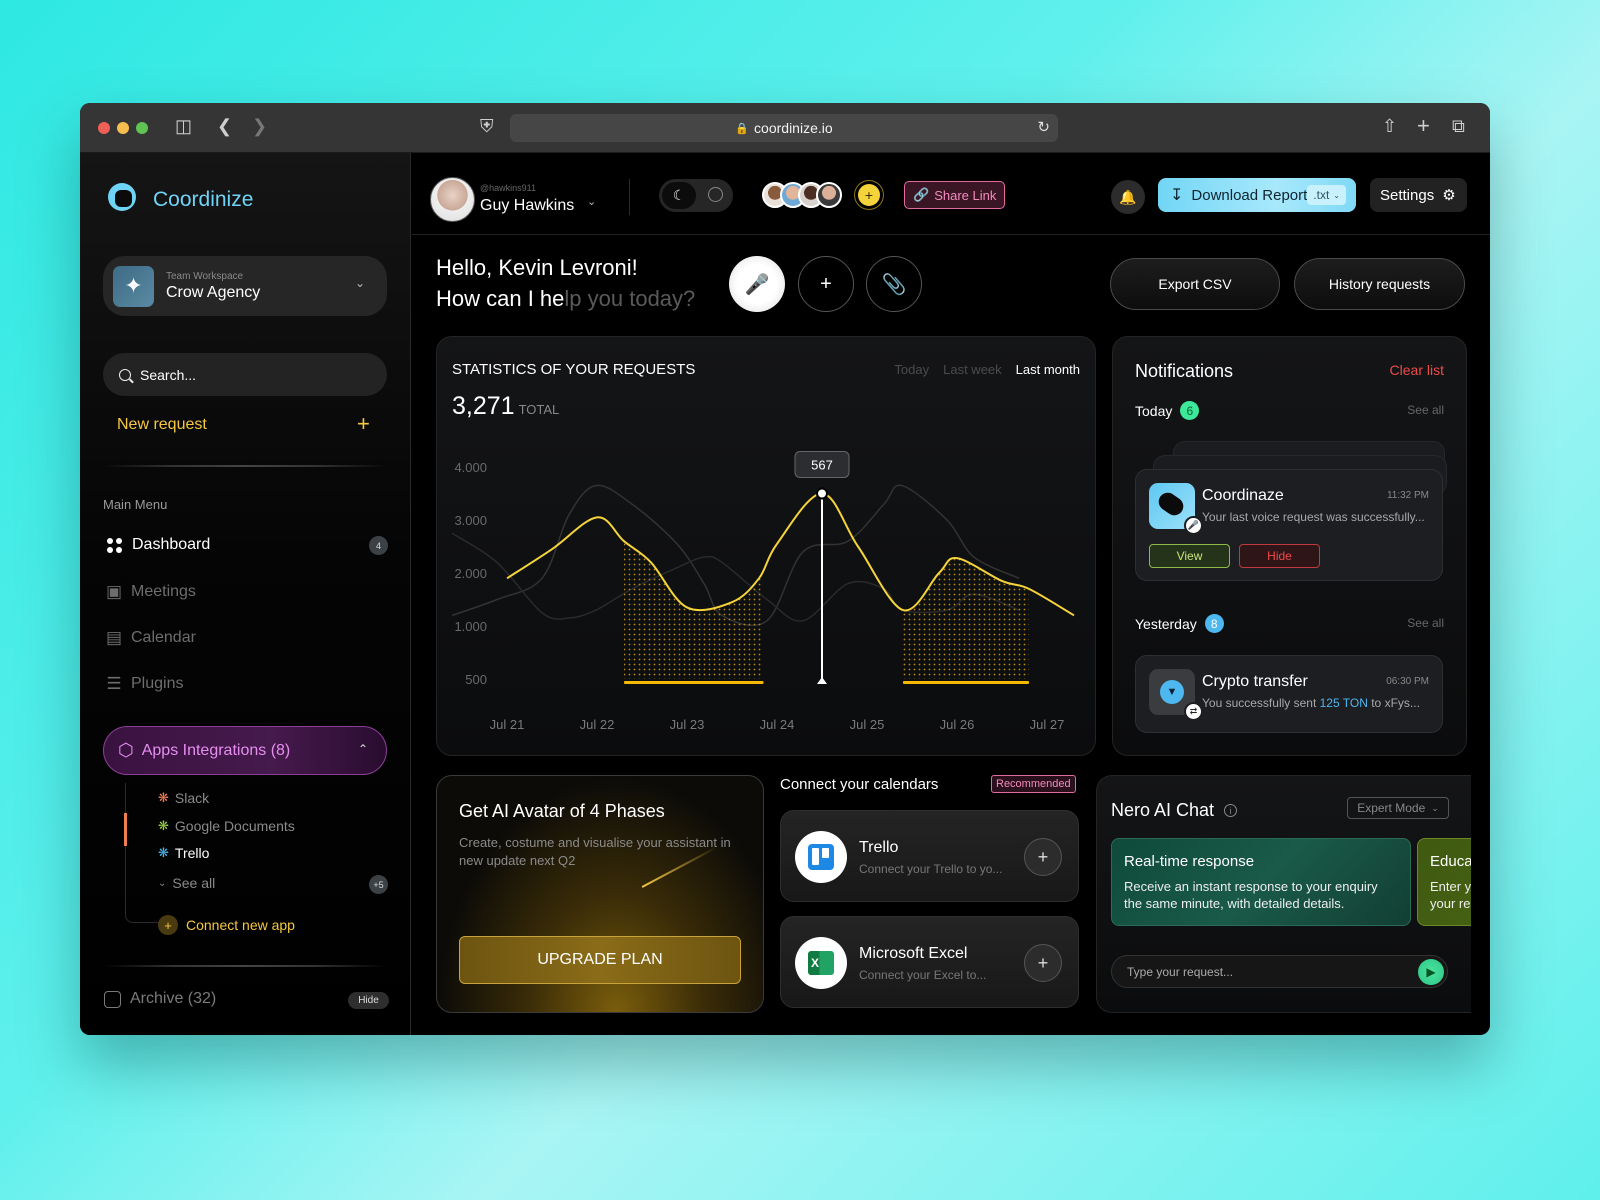 The width and height of the screenshot is (1600, 1200). Describe the element at coordinates (715, 194) in the screenshot. I see `contrast-icon` at that location.